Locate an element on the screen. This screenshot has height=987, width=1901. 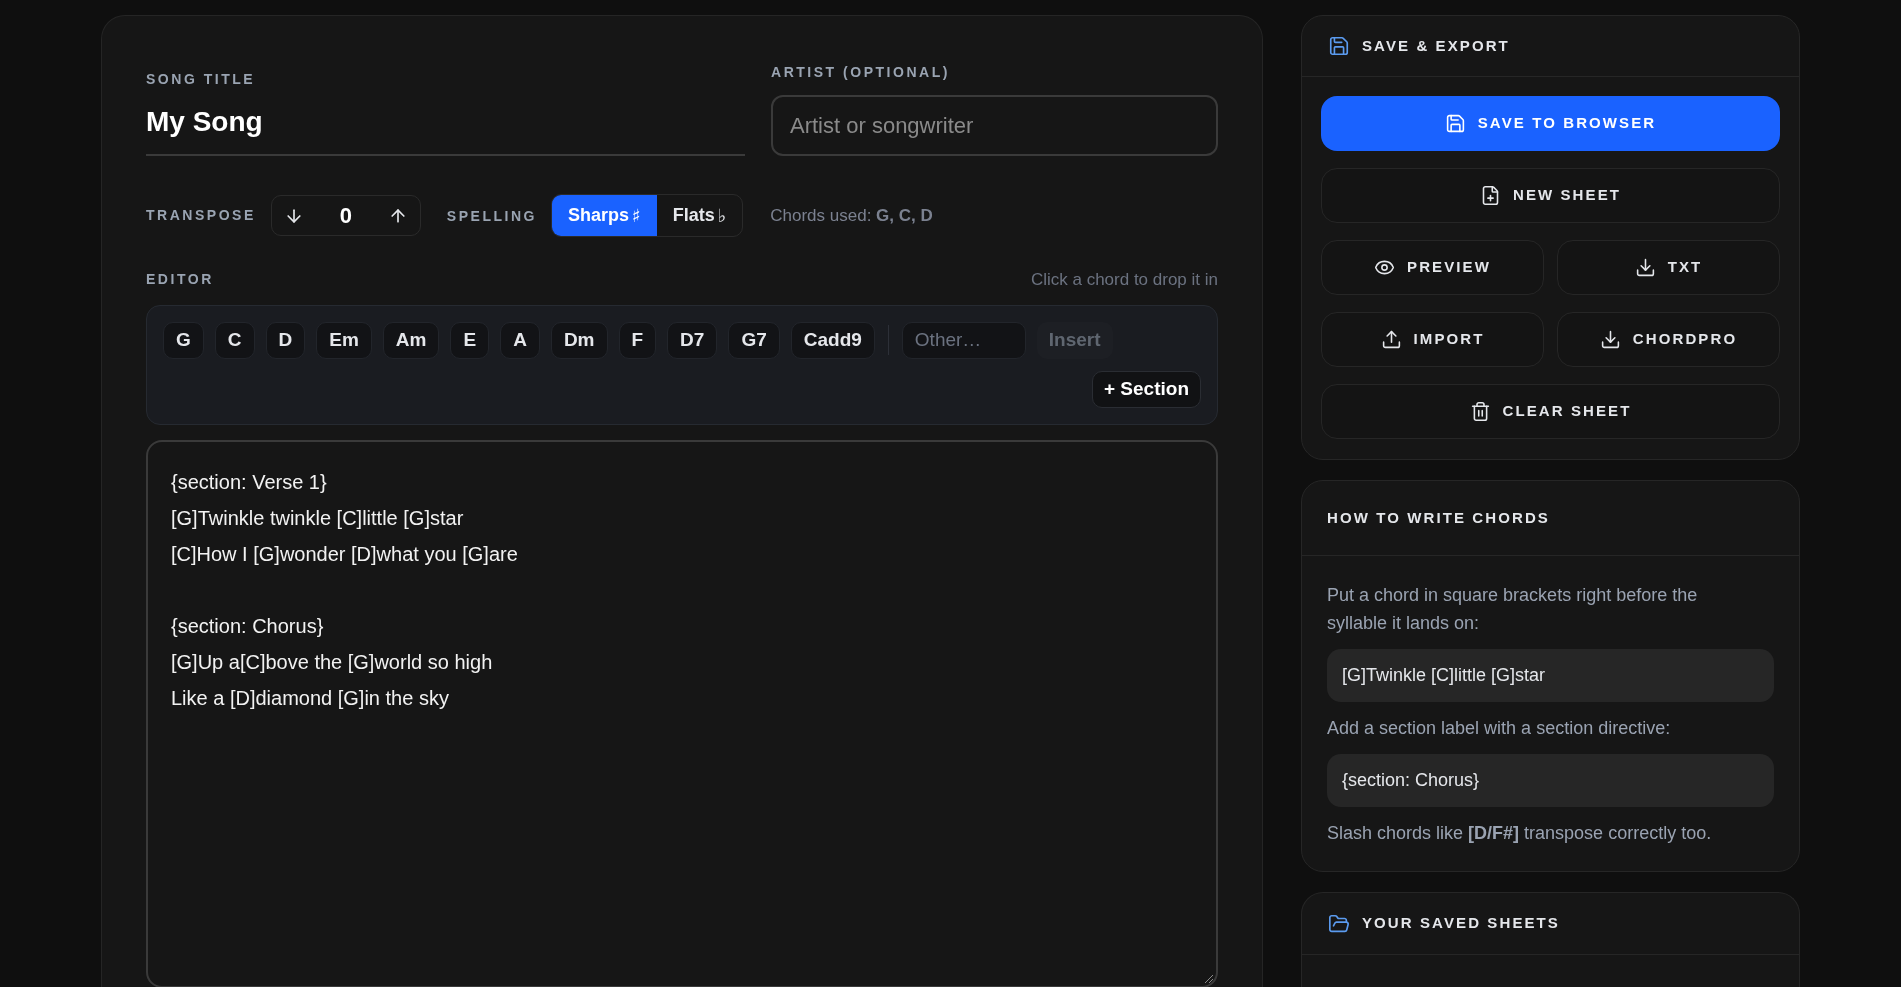
chord-chip: Cadd9 is located at coordinates (832, 340).